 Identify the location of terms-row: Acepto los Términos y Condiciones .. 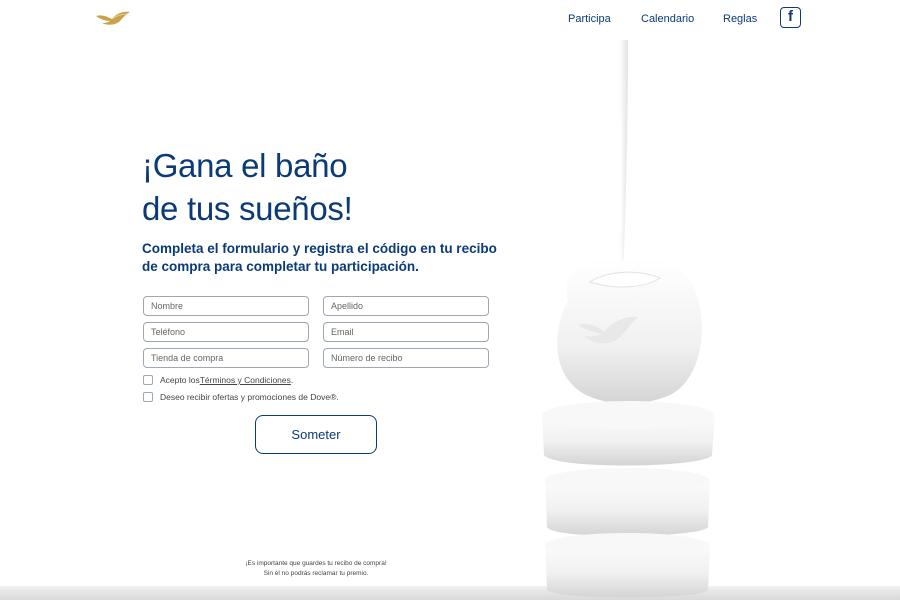
(218, 380).